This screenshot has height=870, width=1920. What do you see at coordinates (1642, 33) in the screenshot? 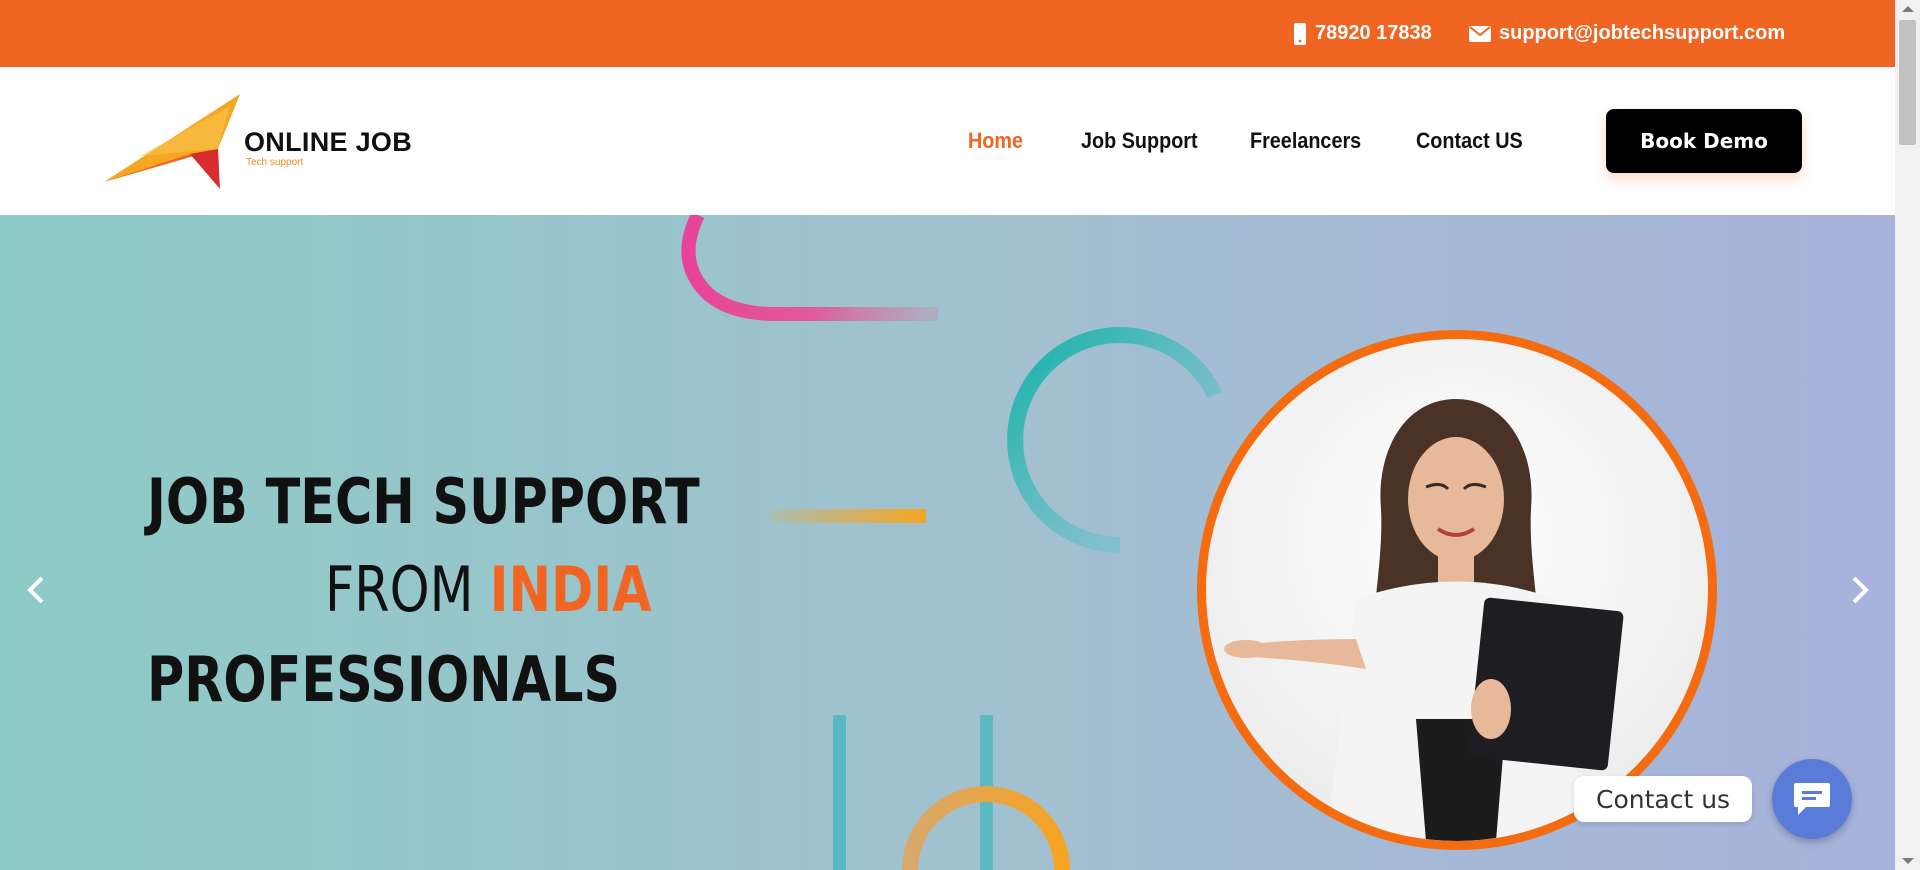
I see `email-address: support@jobtechsupport.com` at bounding box center [1642, 33].